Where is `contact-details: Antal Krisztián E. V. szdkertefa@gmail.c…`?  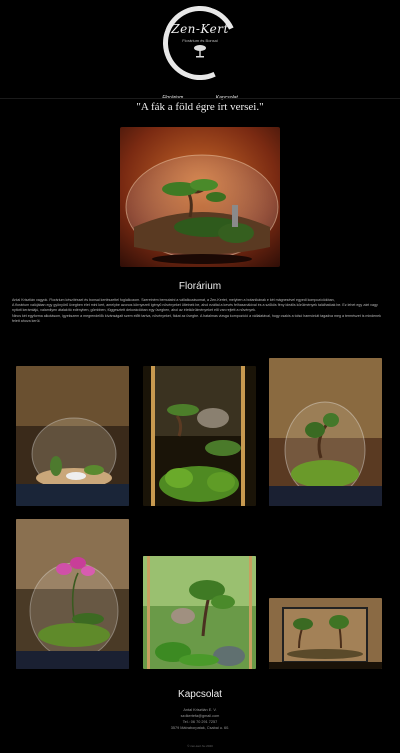
contact-details: Antal Krisztián E. V. szdkertefa@gmail.c… is located at coordinates (200, 719).